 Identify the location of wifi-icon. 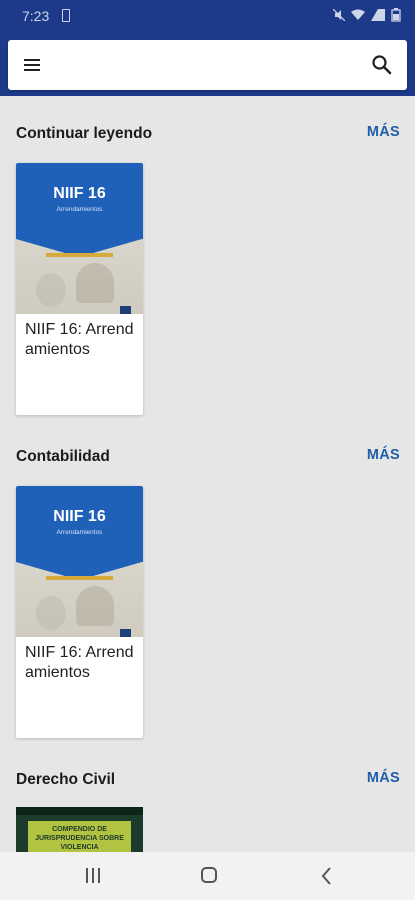
(358, 14).